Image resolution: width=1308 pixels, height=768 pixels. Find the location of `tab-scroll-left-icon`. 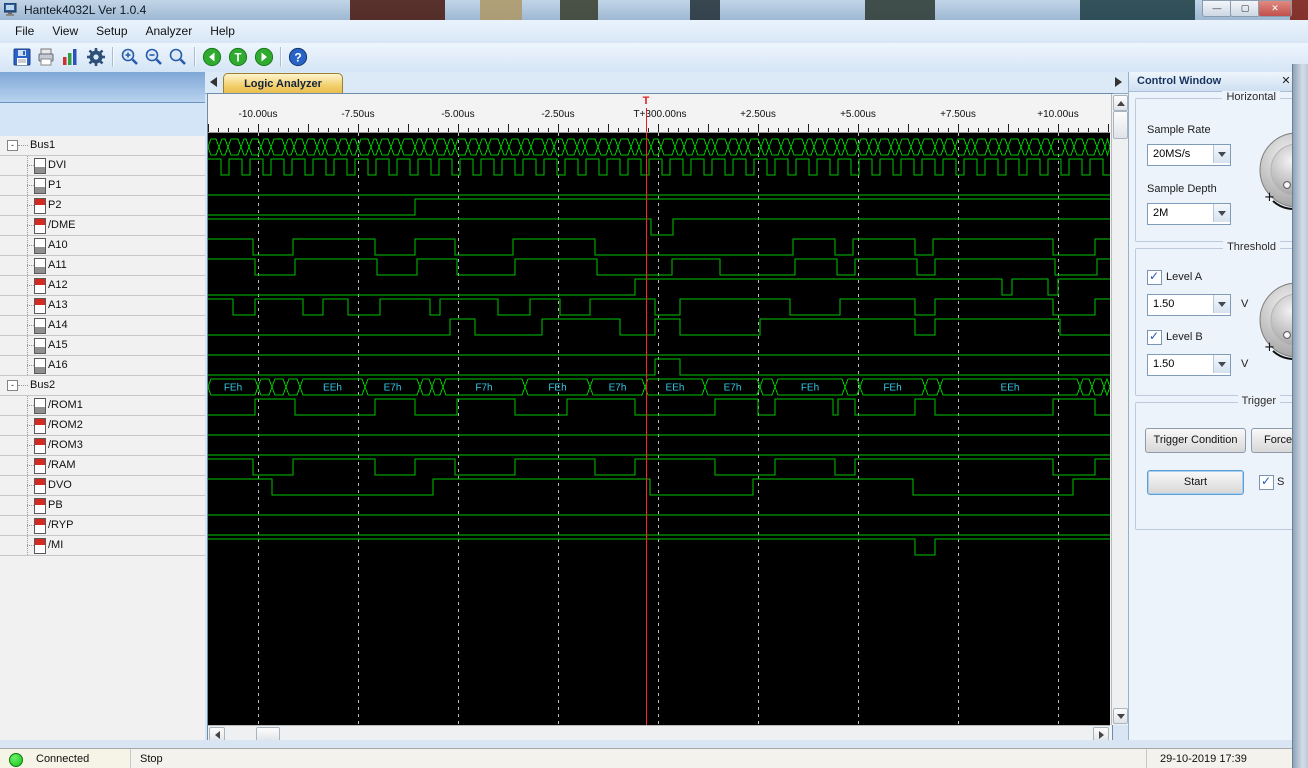

tab-scroll-left-icon is located at coordinates (213, 82).